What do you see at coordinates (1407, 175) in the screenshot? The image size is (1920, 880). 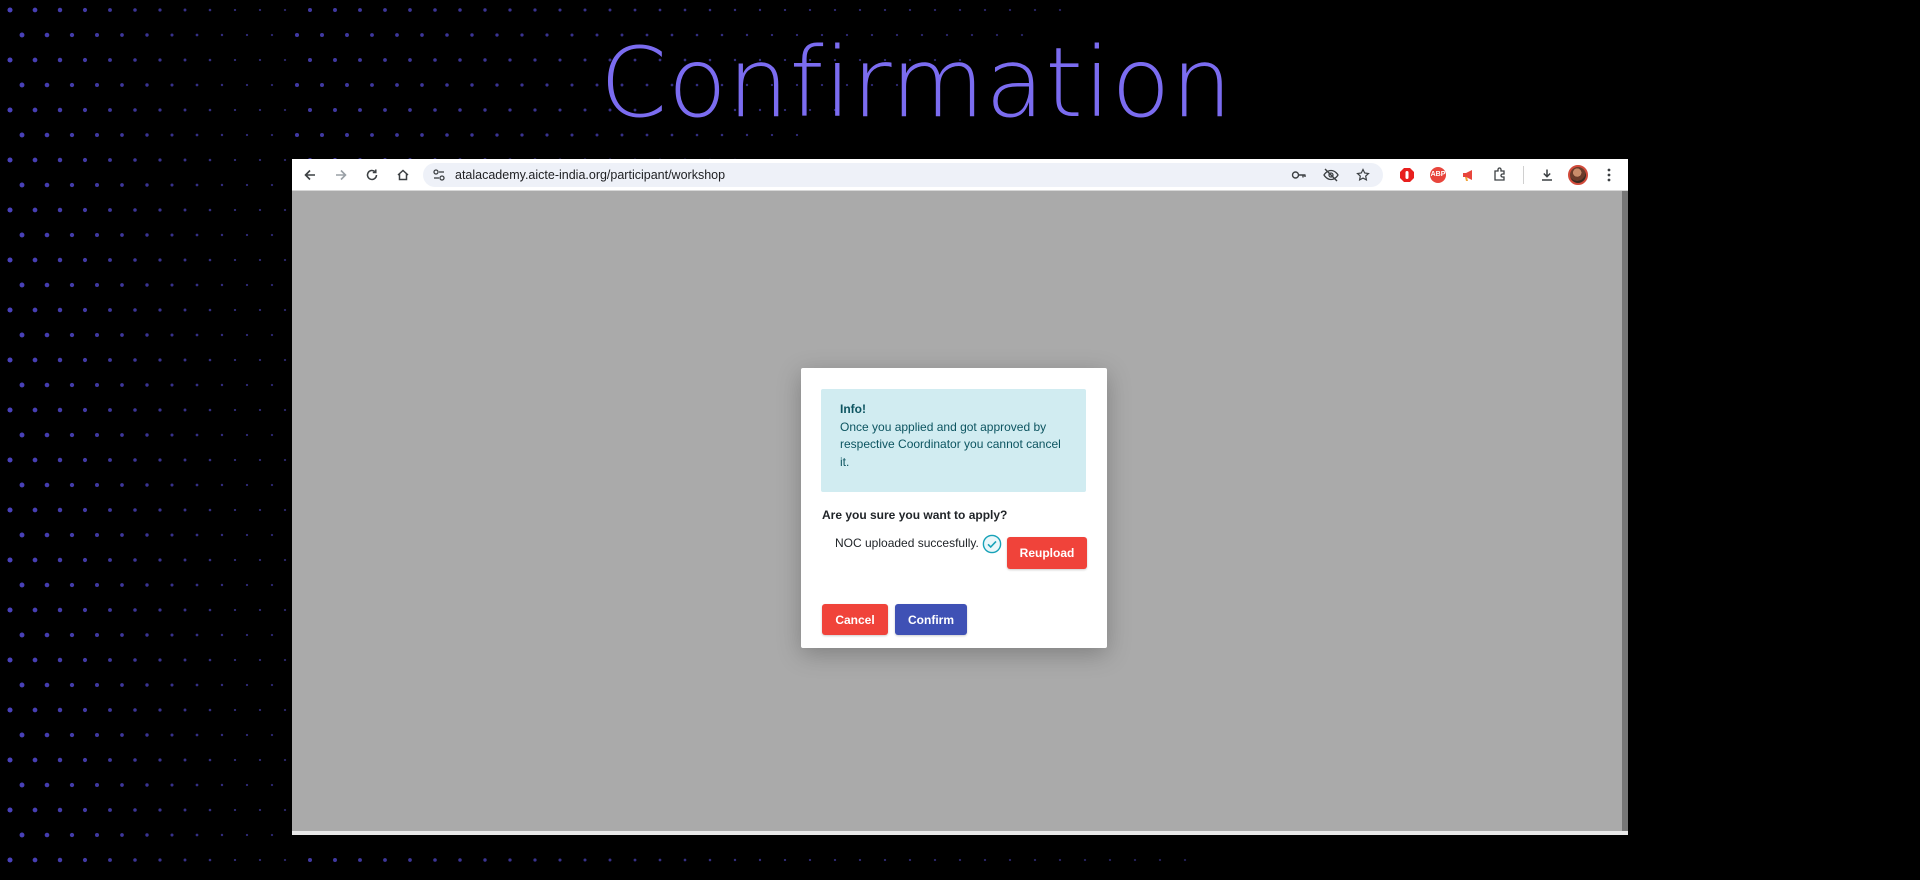 I see `adblock-icon` at bounding box center [1407, 175].